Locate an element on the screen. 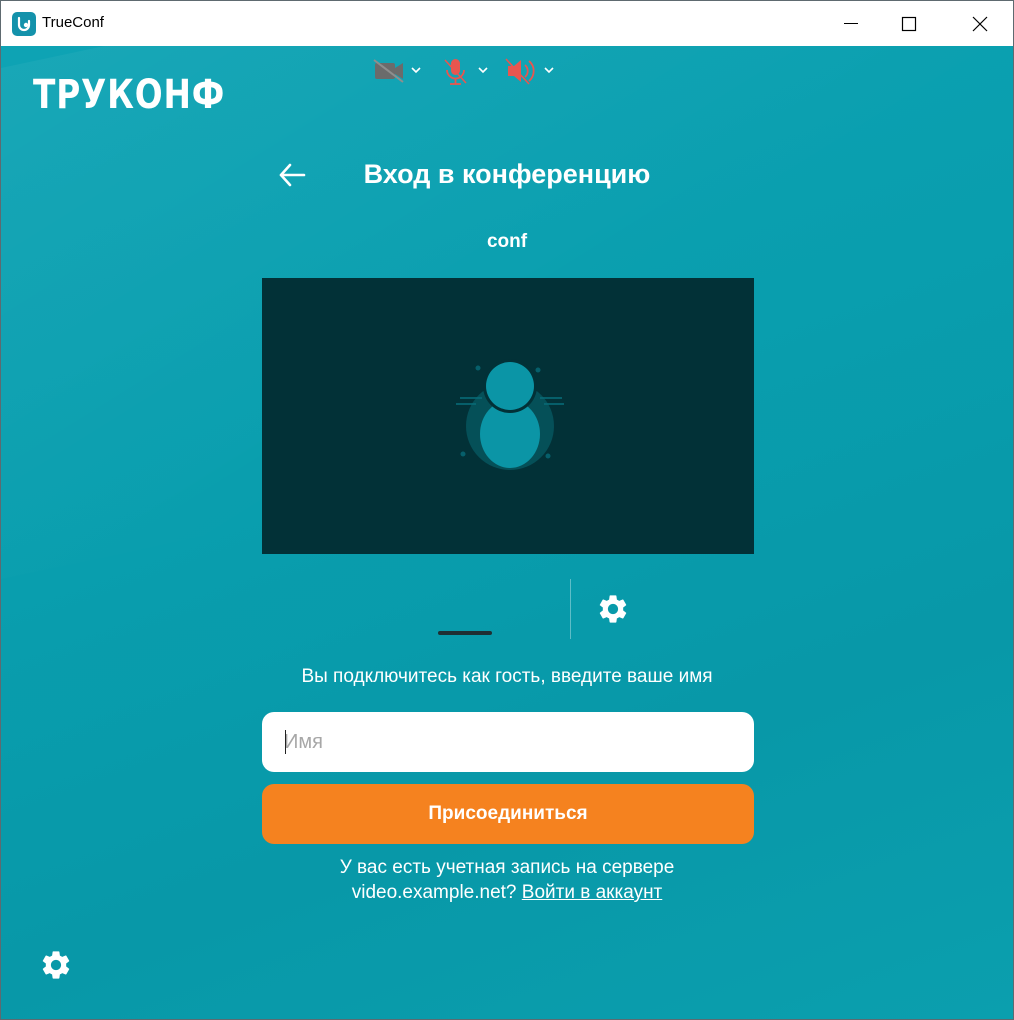 This screenshot has width=1014, height=1020. maximize-button is located at coordinates (908, 23).